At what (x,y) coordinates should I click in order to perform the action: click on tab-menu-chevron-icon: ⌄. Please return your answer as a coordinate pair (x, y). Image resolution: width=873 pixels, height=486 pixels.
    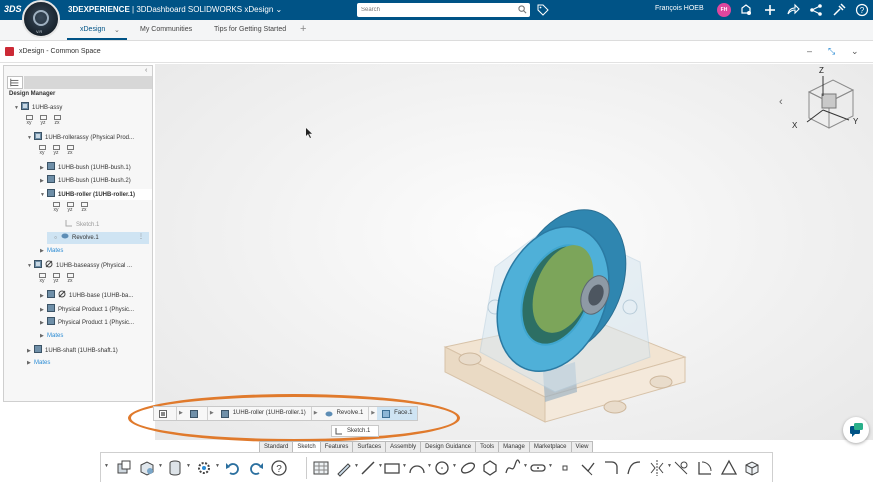
    Looking at the image, I should click on (117, 30).